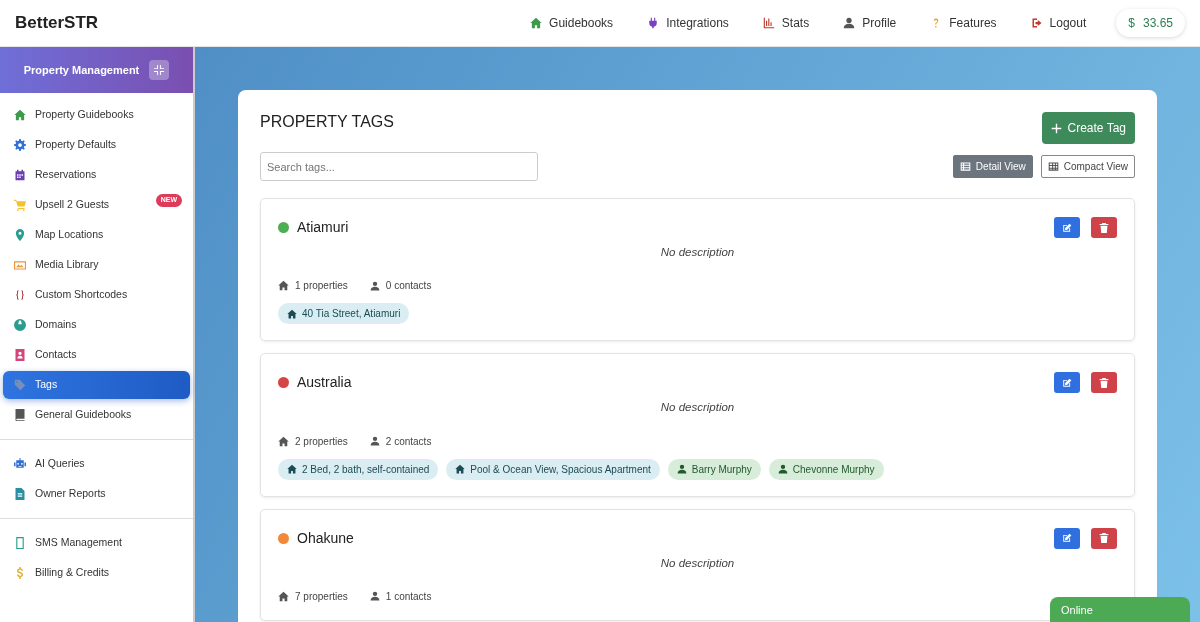  I want to click on property-chip: 2 Bed, 2 bath, self-contained, so click(358, 469).